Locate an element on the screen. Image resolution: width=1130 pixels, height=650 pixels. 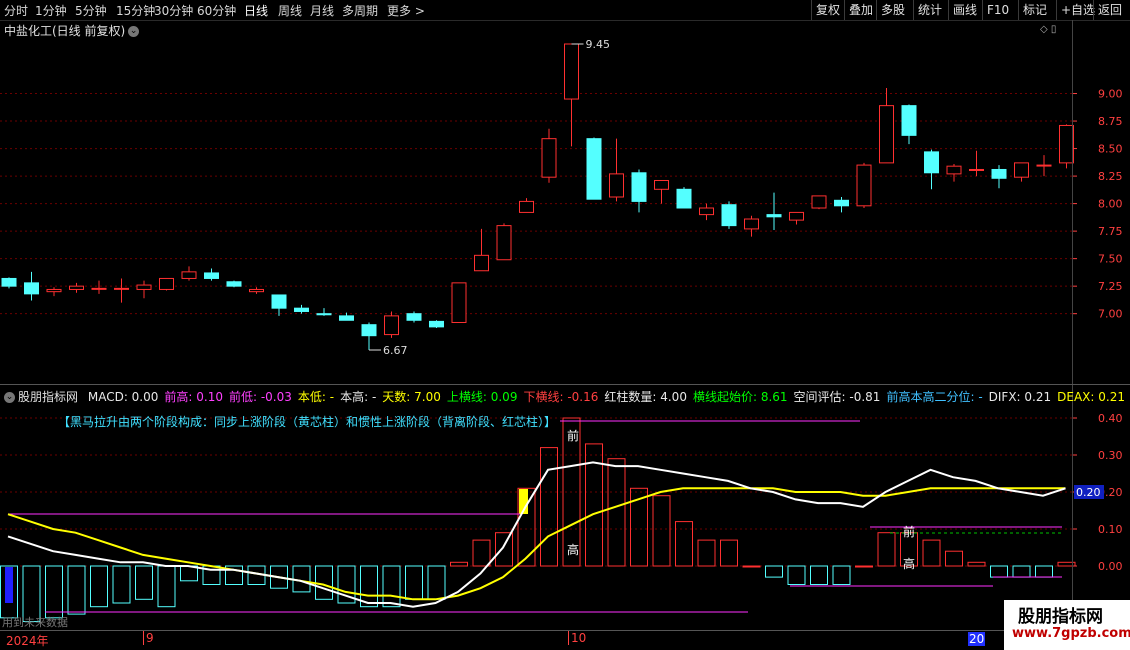
indicator-field: DEAX: 0.21 is located at coordinates (1091, 397).